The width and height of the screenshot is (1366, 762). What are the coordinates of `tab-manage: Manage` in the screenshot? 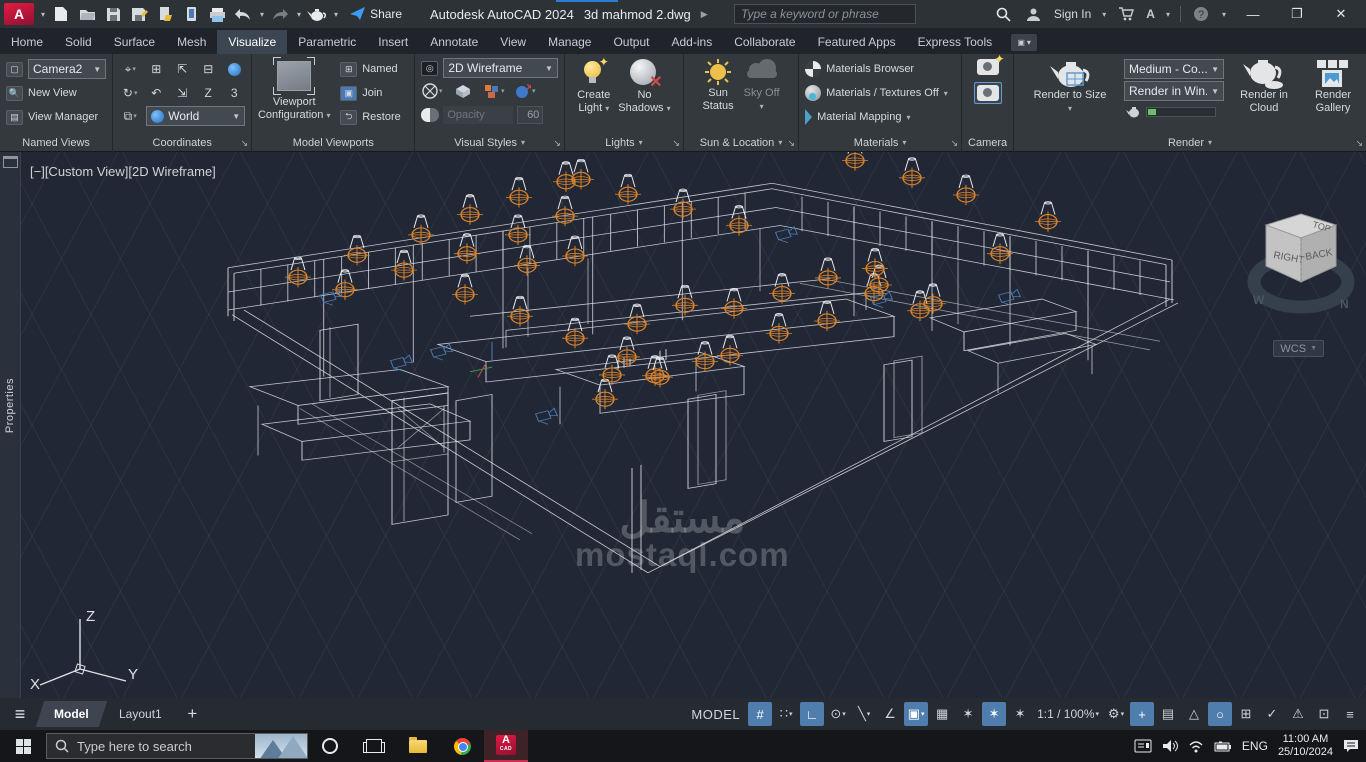 It's located at (569, 42).